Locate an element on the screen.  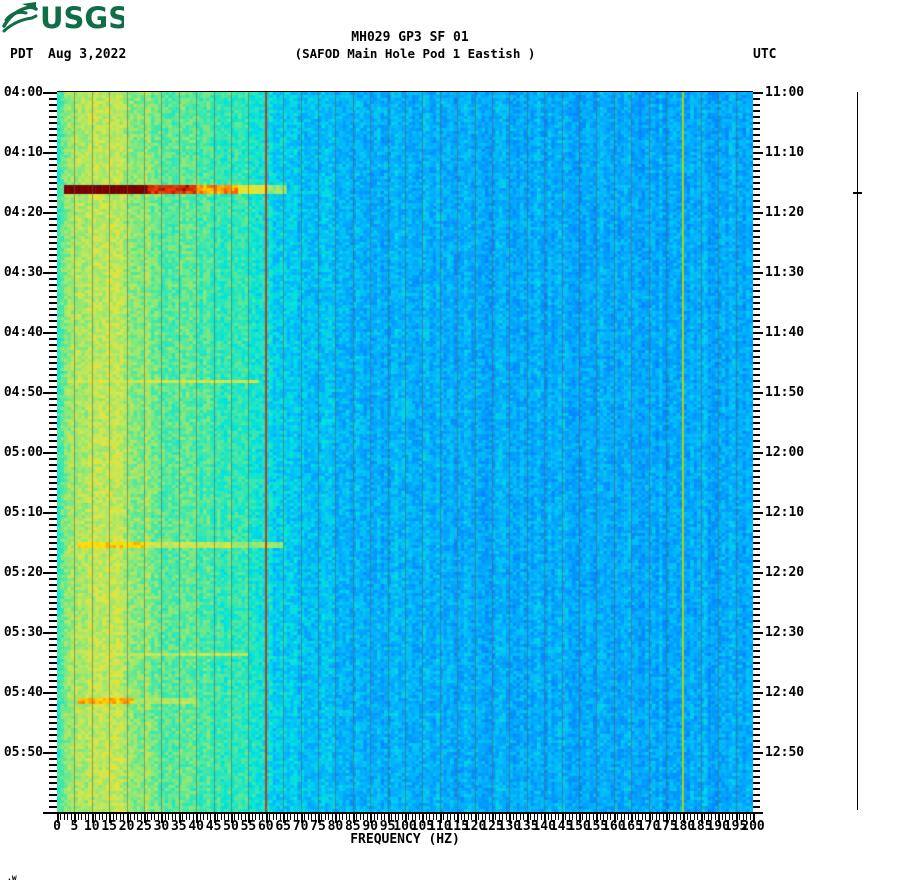
usgs-wave-icon is located at coordinates (20, 17).